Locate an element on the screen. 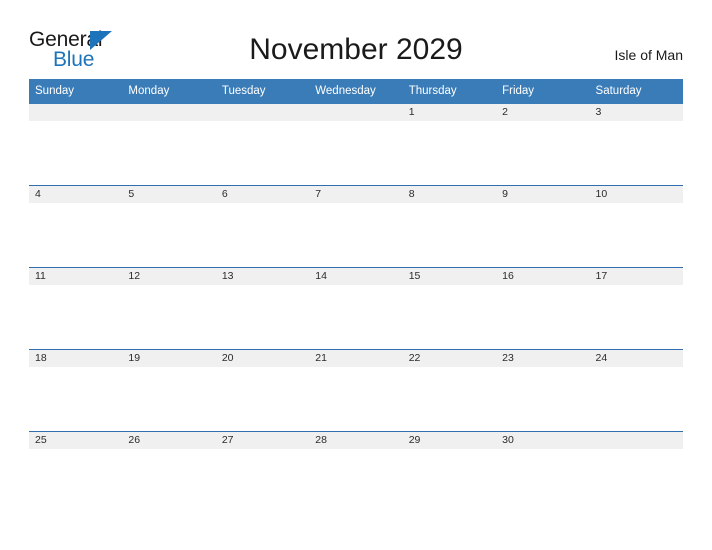 The image size is (712, 550). day-cell: 24 is located at coordinates (636, 390).